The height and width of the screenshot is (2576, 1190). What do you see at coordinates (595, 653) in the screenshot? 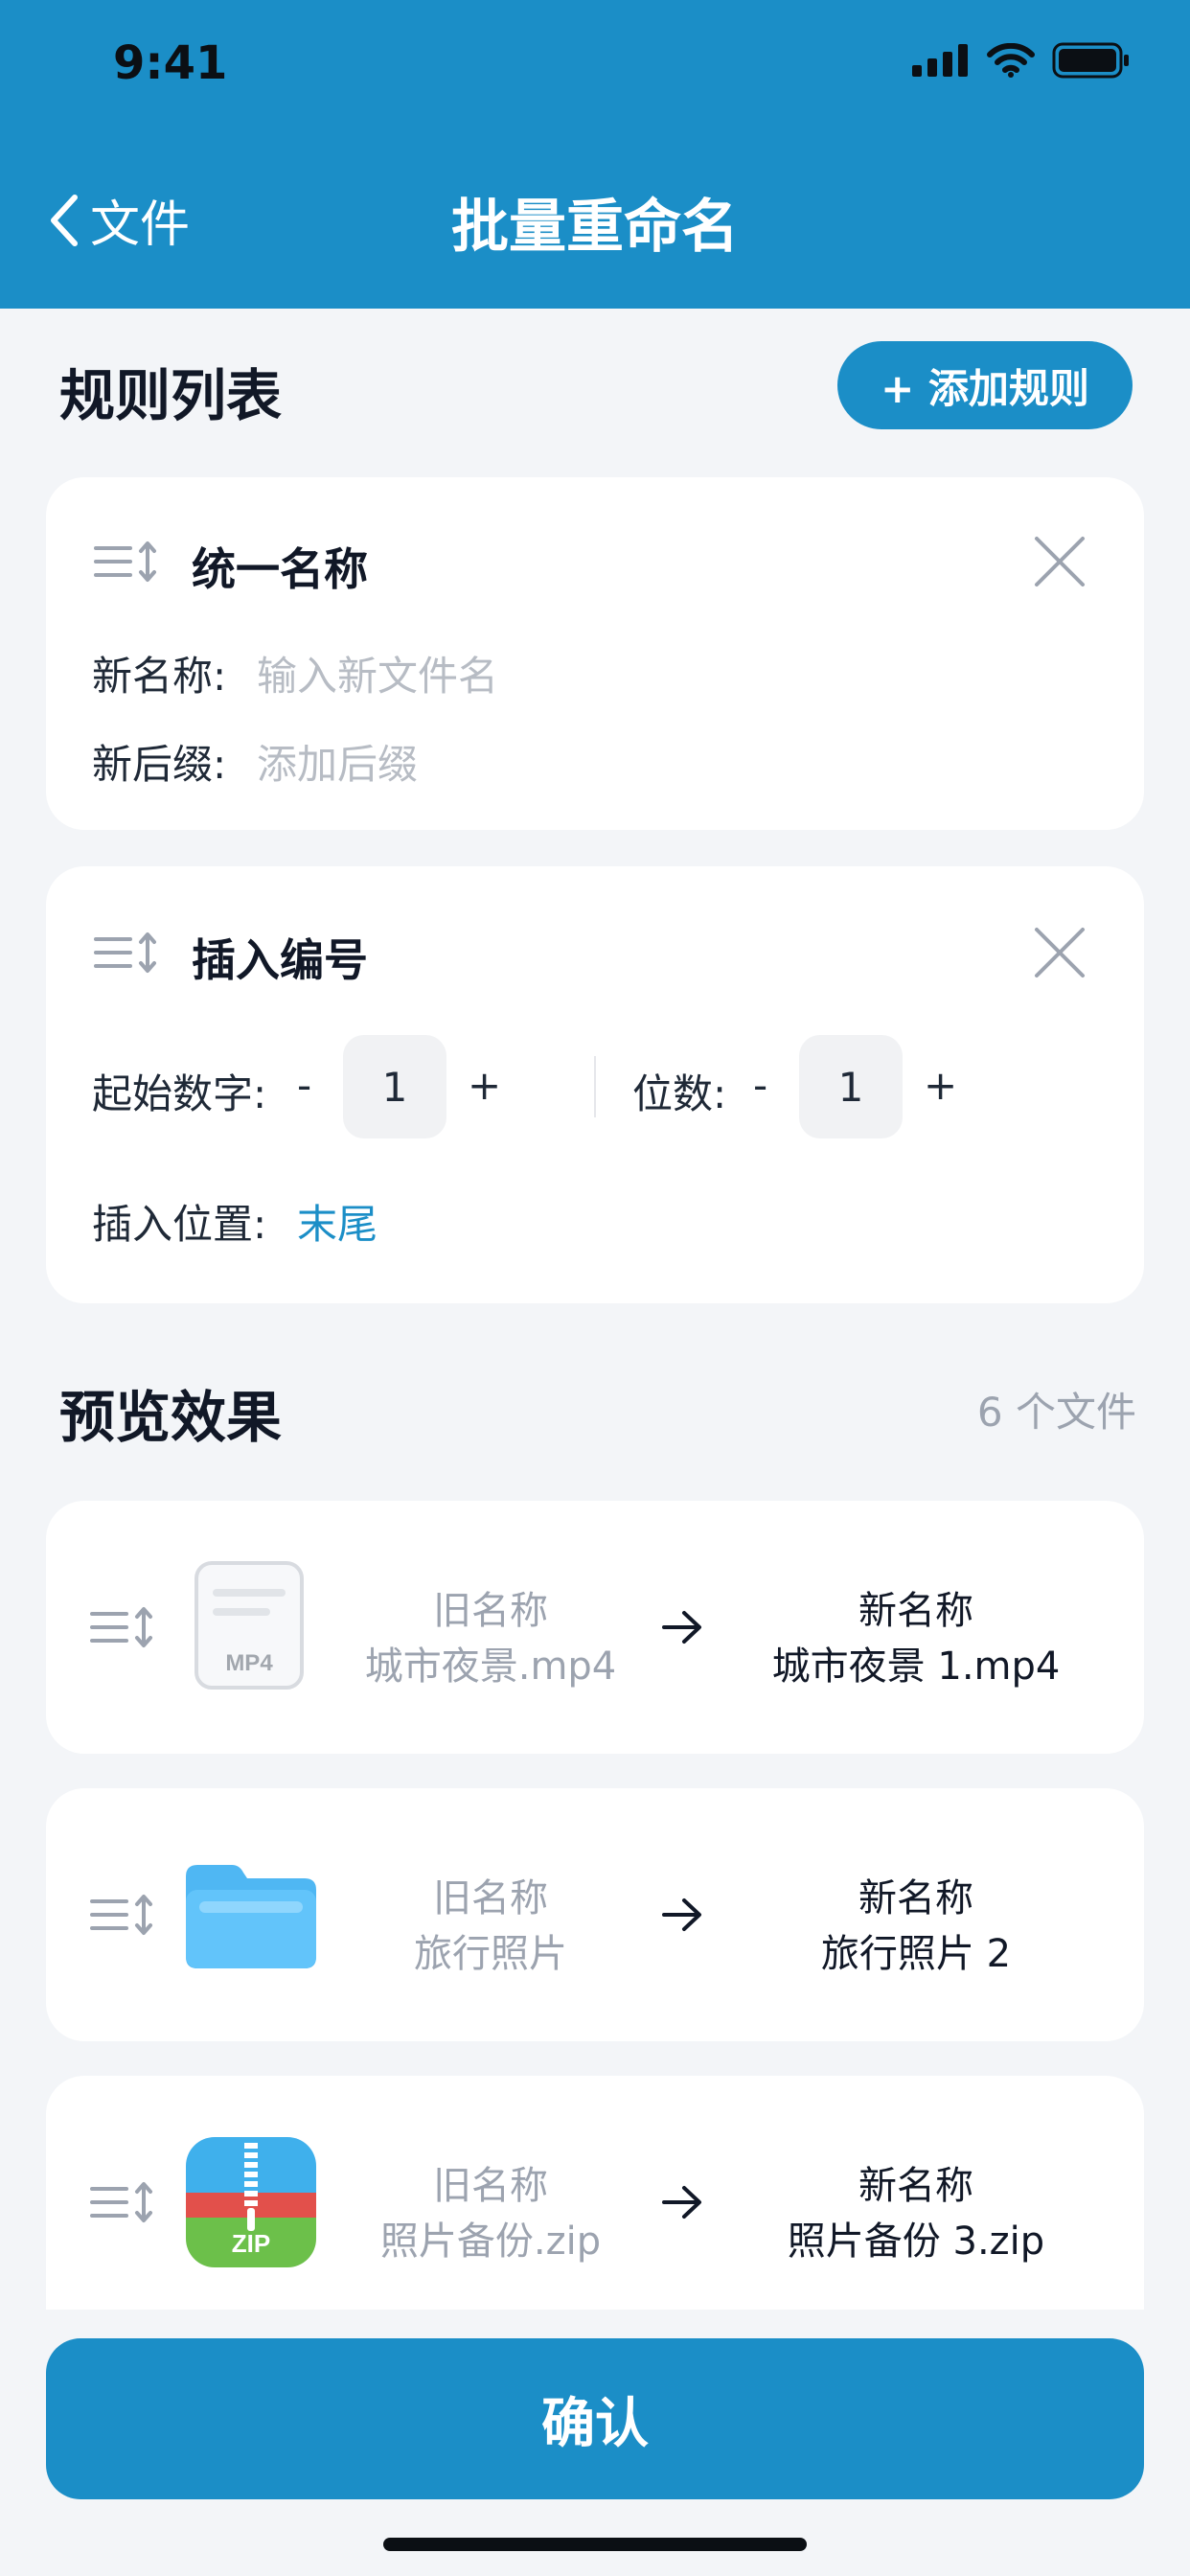
I see `rule-card-uniform-name: 统一名称 新名称: 输入新文件名 新后缀: 添加后缀` at bounding box center [595, 653].